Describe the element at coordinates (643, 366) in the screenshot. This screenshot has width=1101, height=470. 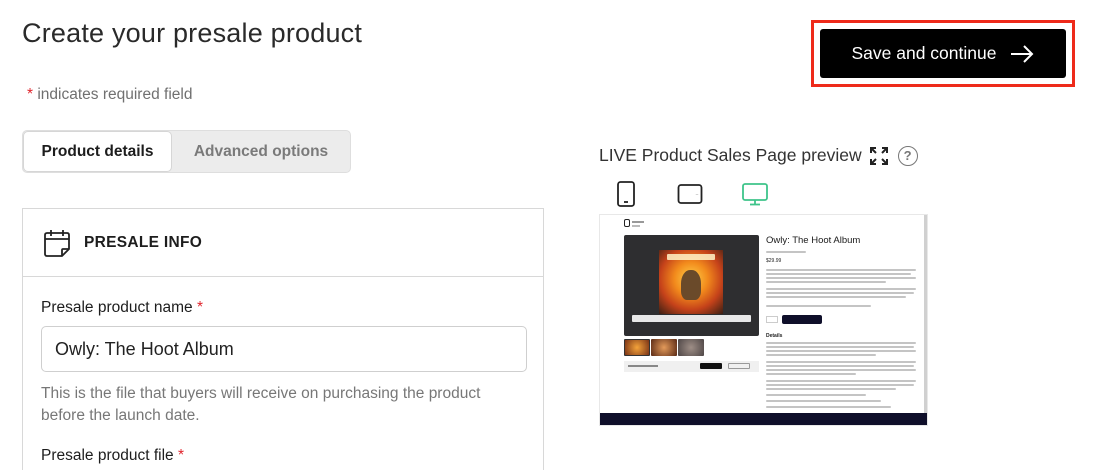
I see `preview-bar-text` at that location.